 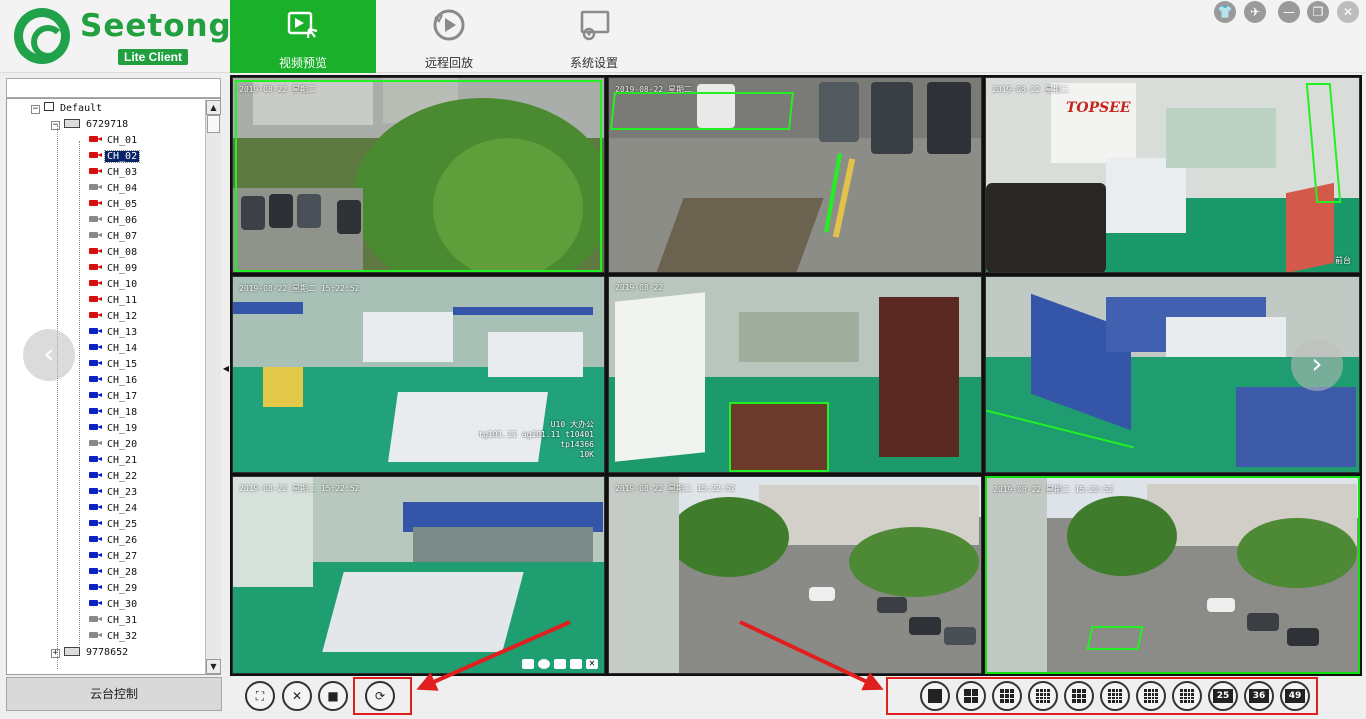 What do you see at coordinates (333, 696) in the screenshot?
I see `stop-all-button: ■` at bounding box center [333, 696].